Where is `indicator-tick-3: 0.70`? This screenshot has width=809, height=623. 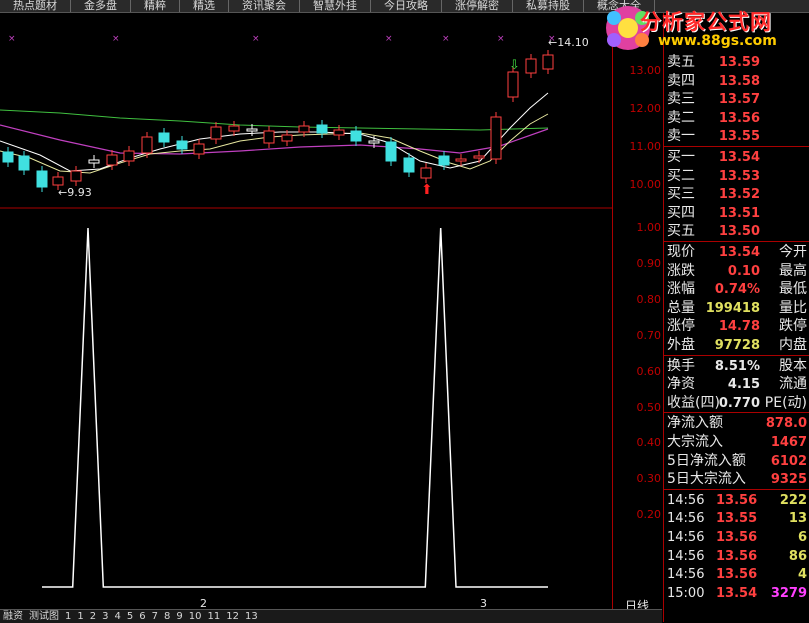
indicator-tick-3: 0.70 is located at coordinates (649, 335).